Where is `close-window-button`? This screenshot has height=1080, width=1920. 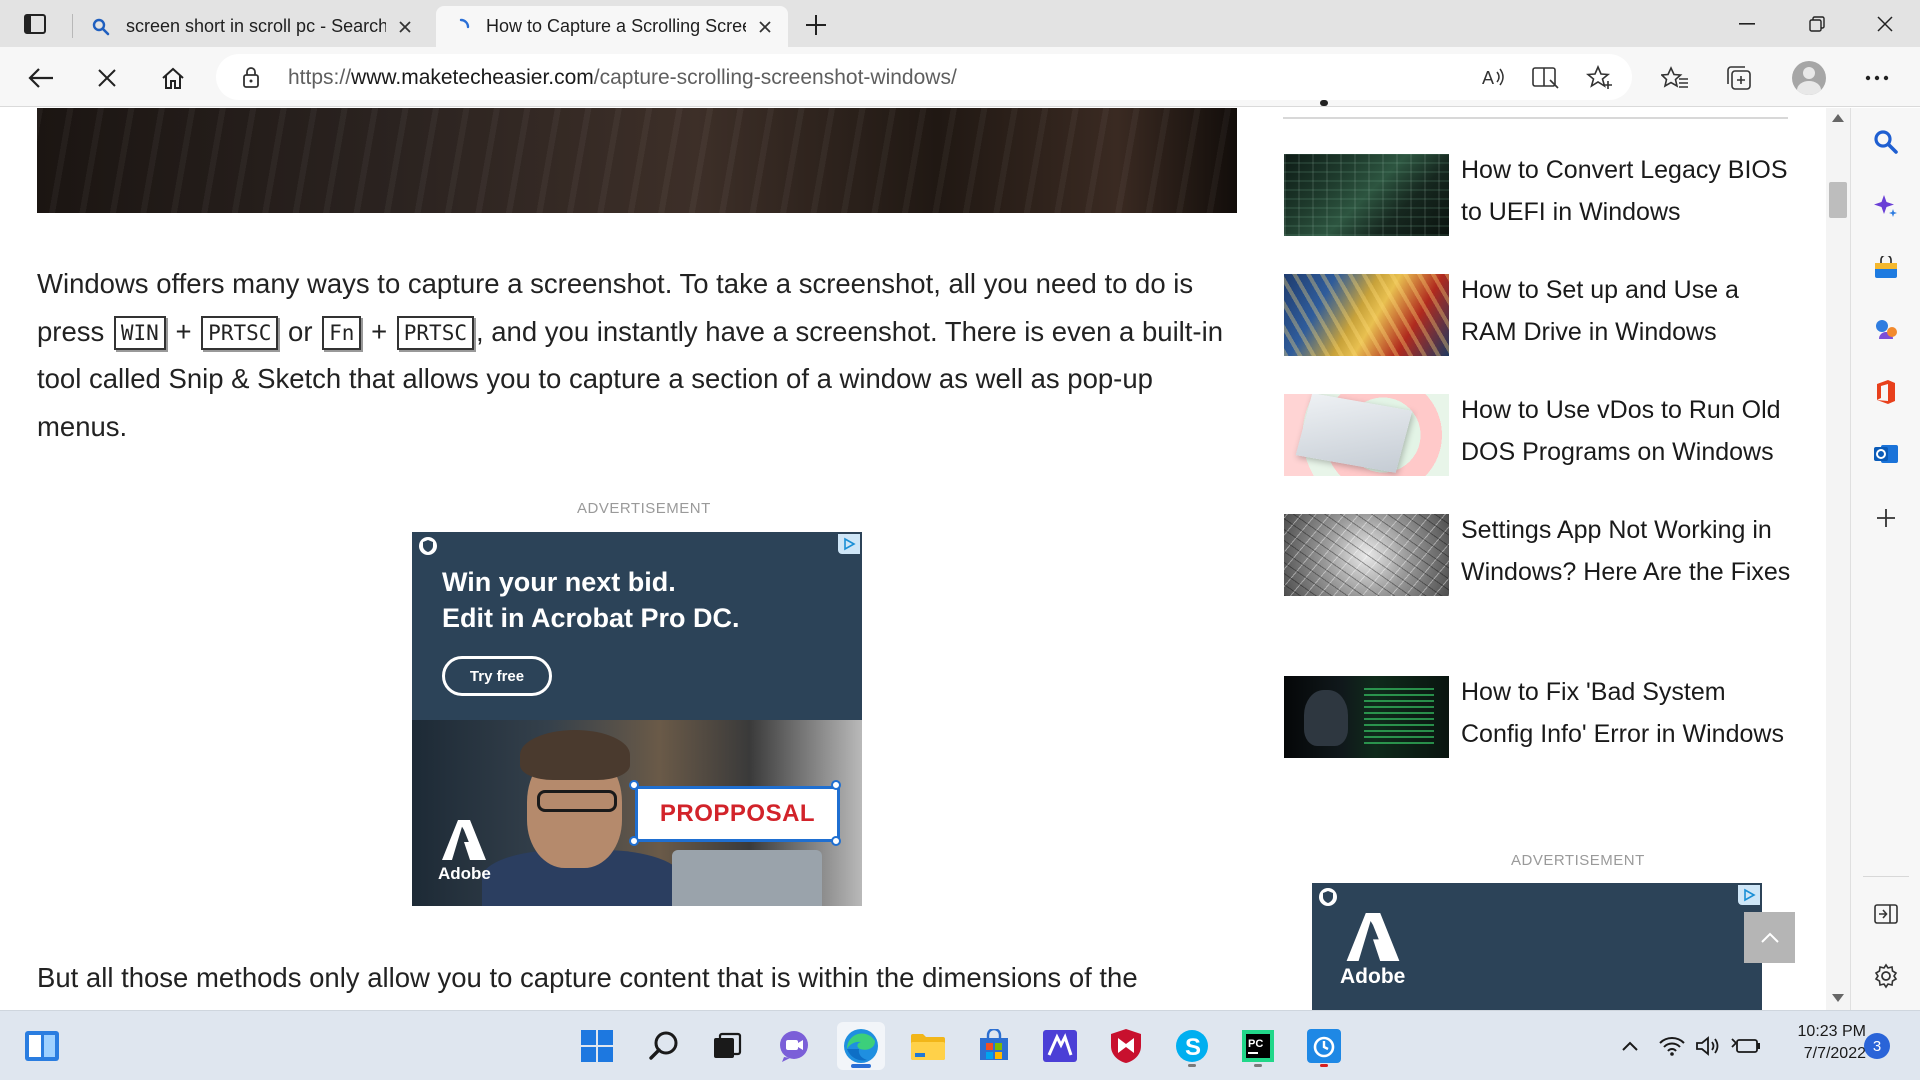 close-window-button is located at coordinates (1885, 23).